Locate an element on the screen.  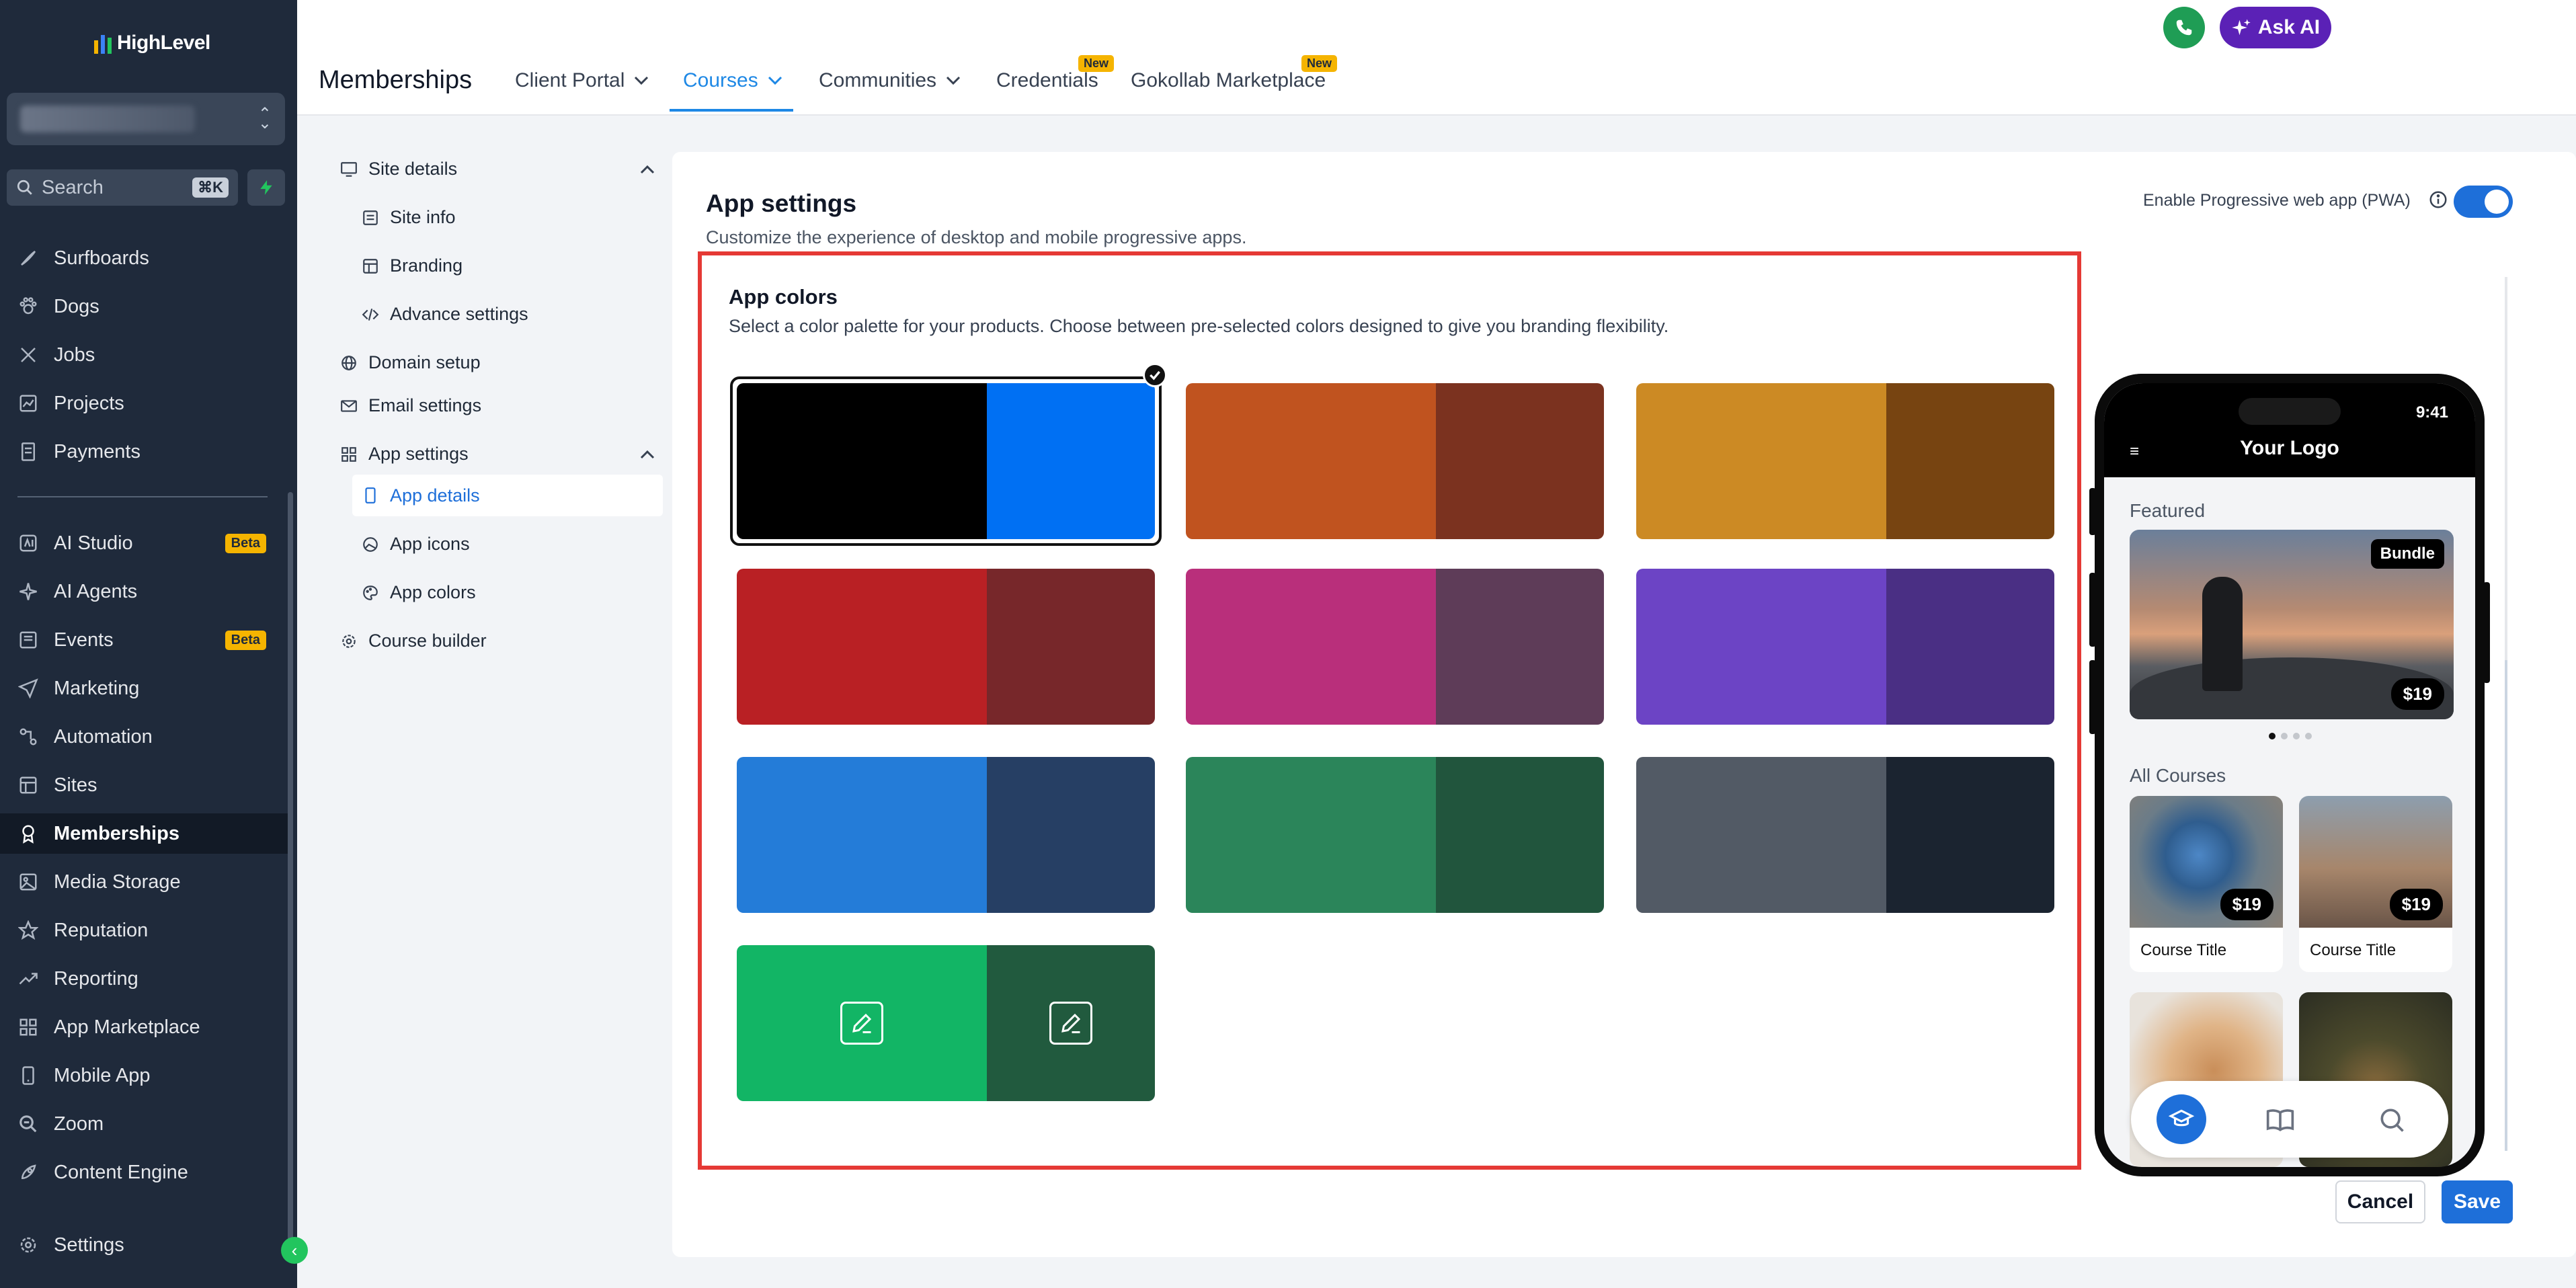
tools-icon is located at coordinates (28, 355).